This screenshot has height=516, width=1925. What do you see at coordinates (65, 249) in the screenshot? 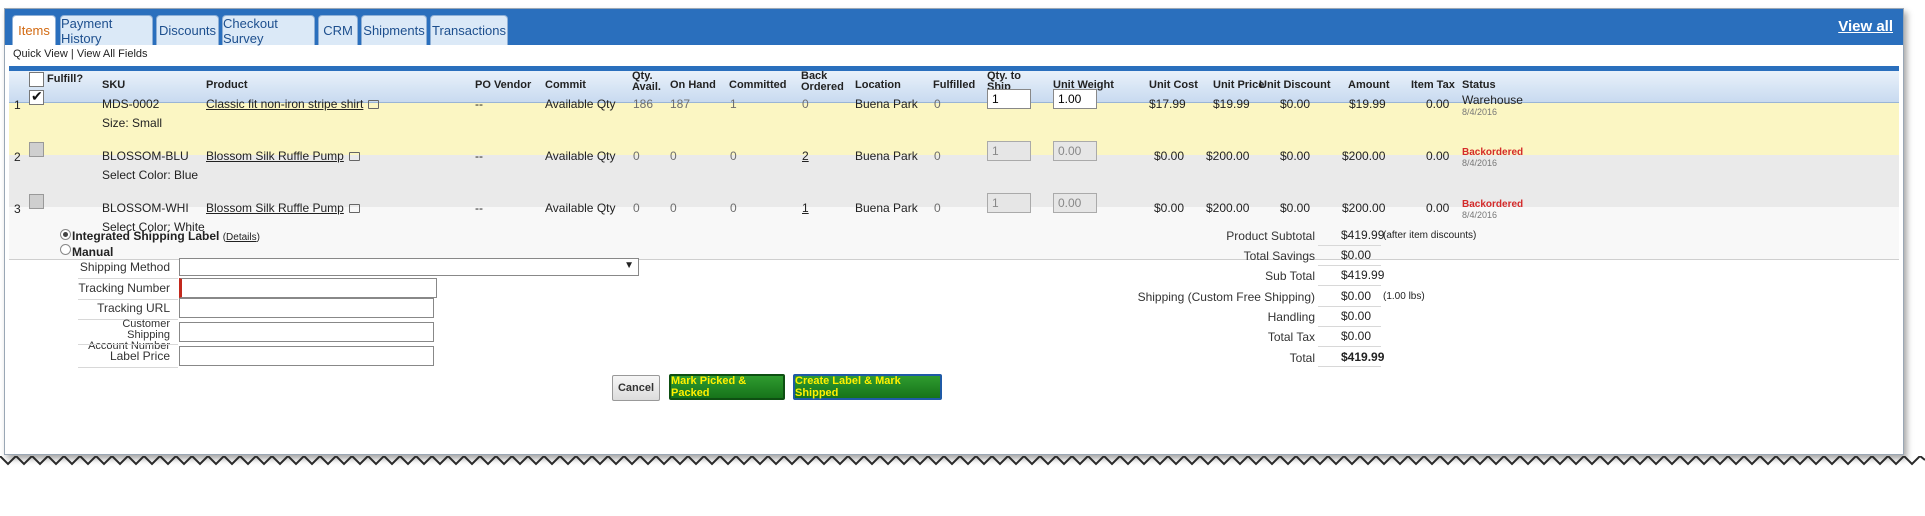
I see `manual-shipping-radio` at bounding box center [65, 249].